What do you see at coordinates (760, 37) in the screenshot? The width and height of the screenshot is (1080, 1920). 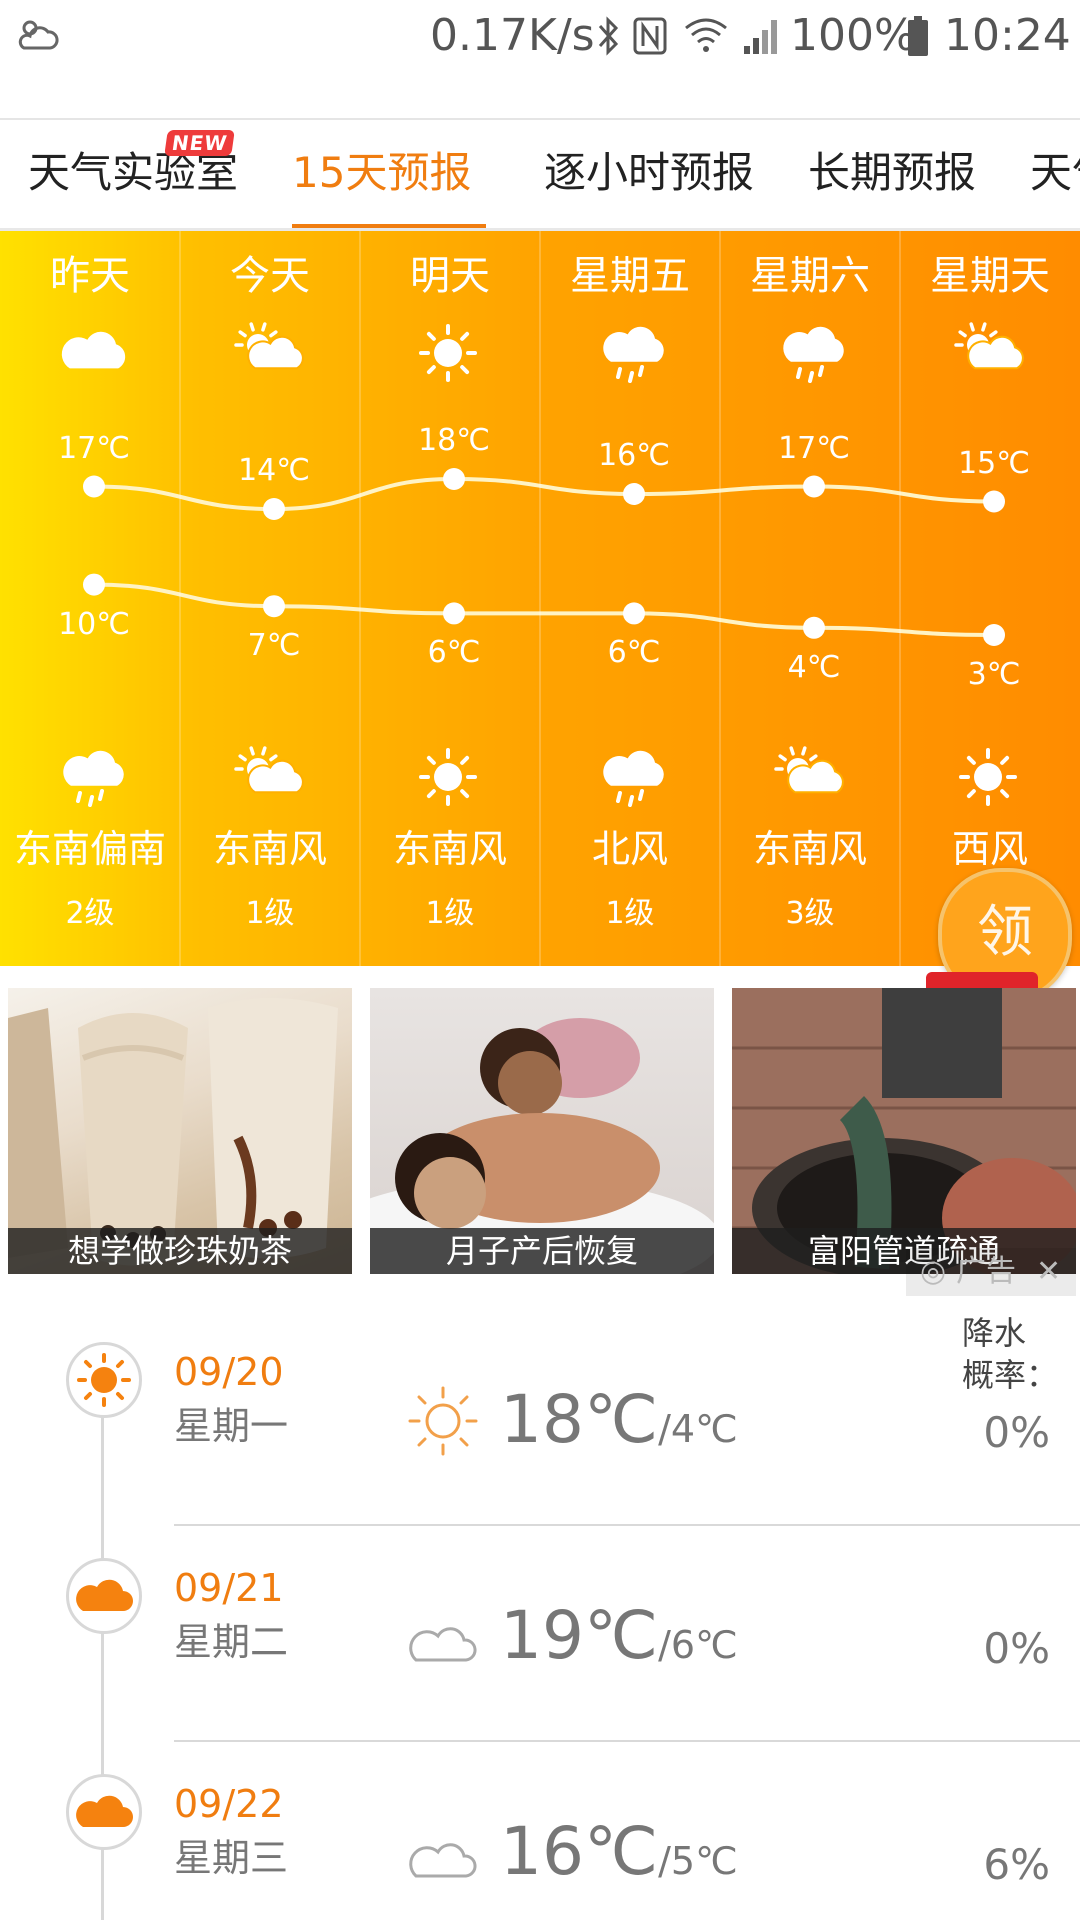 I see `signal-icon` at bounding box center [760, 37].